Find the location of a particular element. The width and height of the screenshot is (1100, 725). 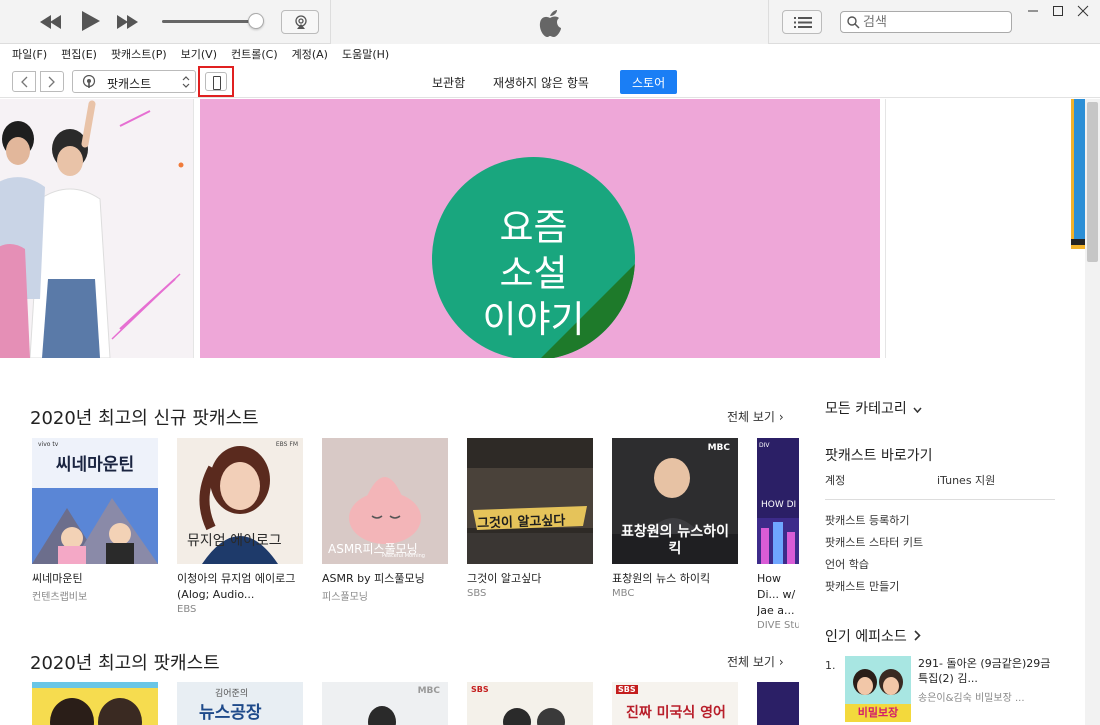

hero-banner-left is located at coordinates (97, 228).